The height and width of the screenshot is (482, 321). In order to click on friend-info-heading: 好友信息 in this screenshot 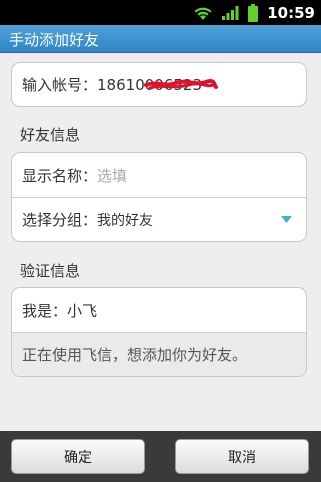, I will do `click(50, 135)`.